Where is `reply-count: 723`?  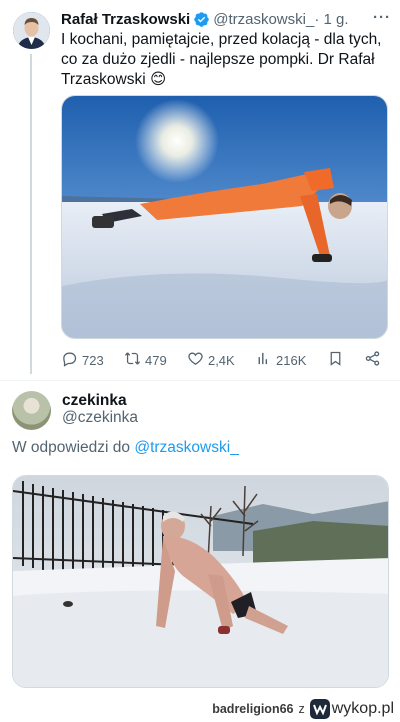 reply-count: 723 is located at coordinates (93, 360).